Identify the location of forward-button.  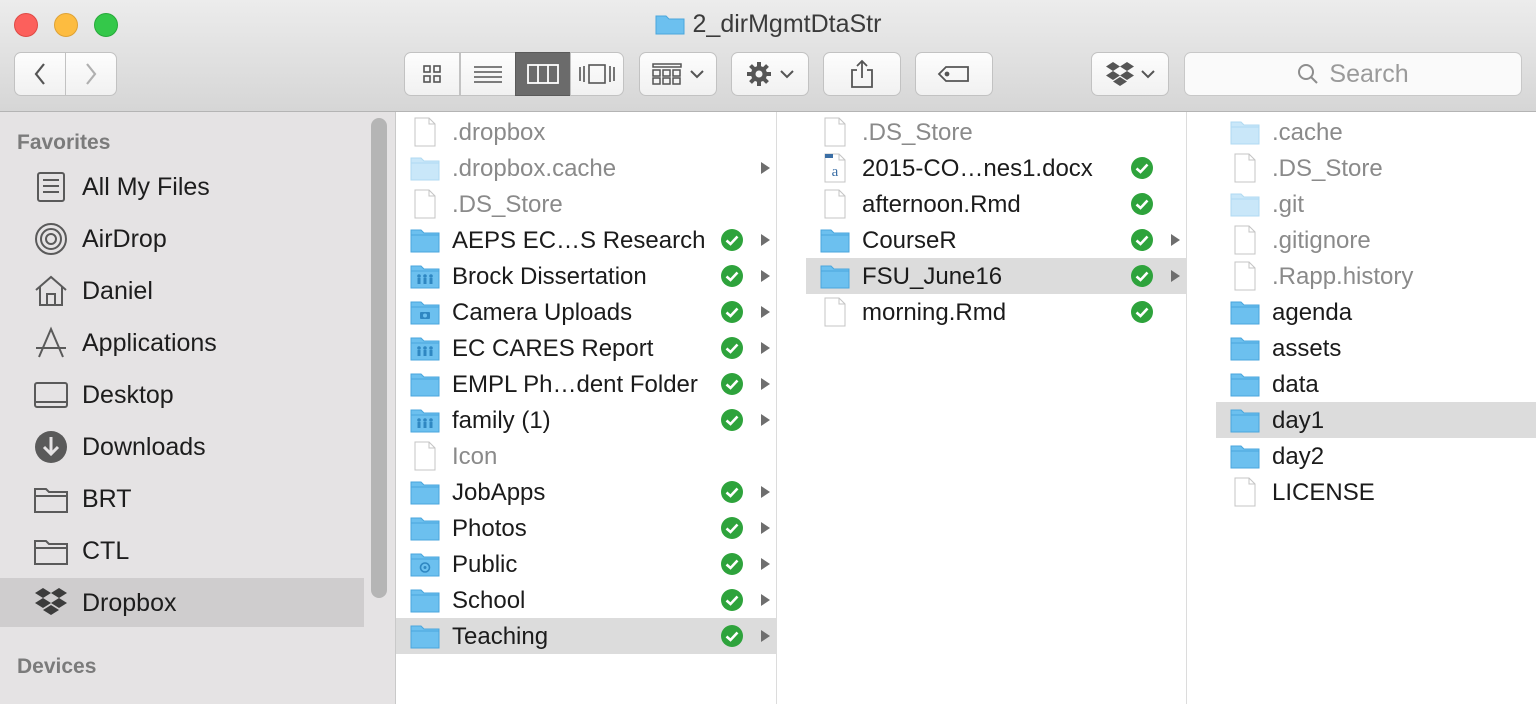
(91, 74).